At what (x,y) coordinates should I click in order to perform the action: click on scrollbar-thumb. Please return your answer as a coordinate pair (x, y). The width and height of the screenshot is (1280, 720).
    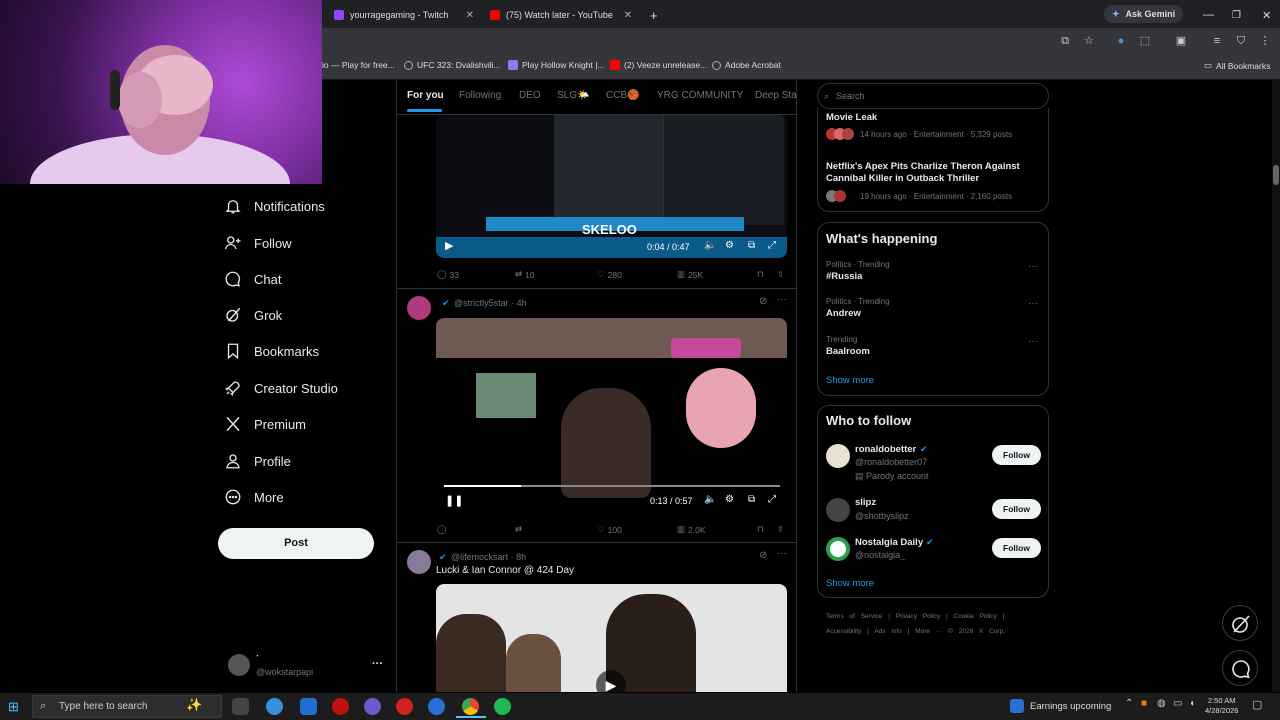
    Looking at the image, I should click on (1276, 175).